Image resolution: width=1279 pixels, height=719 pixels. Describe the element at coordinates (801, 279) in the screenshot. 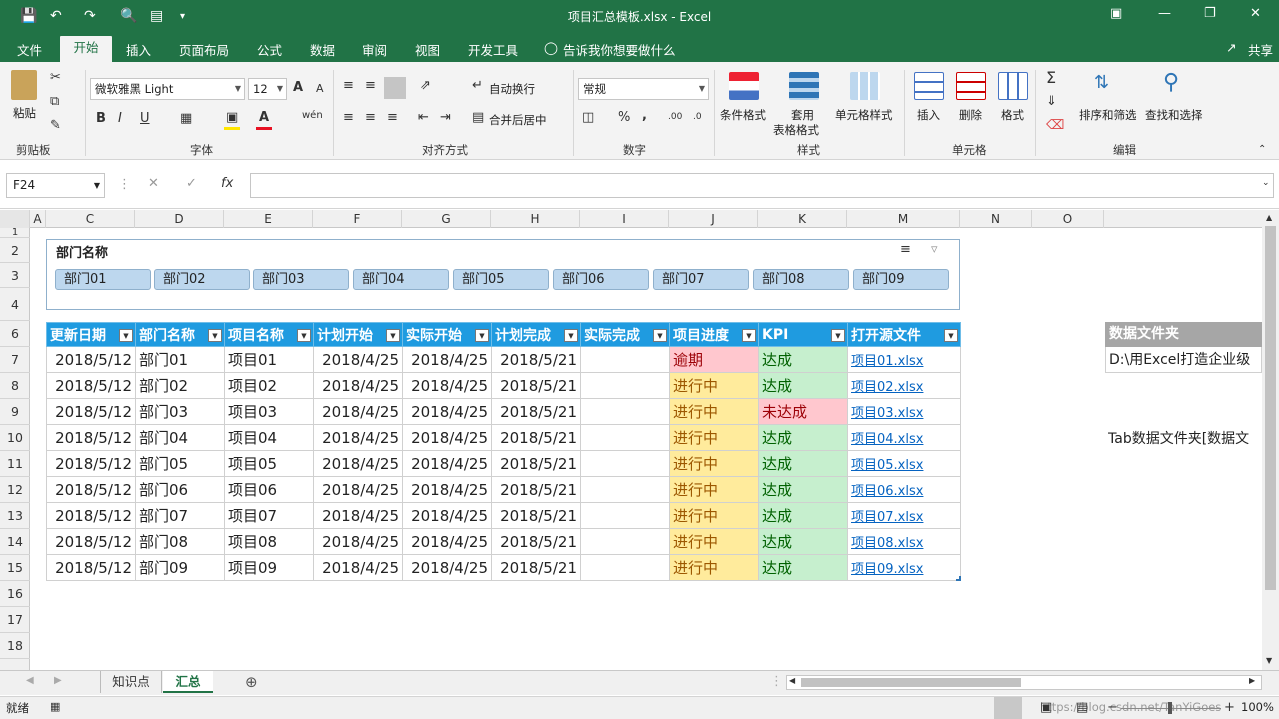

I see `slicer-item: 部门08` at that location.